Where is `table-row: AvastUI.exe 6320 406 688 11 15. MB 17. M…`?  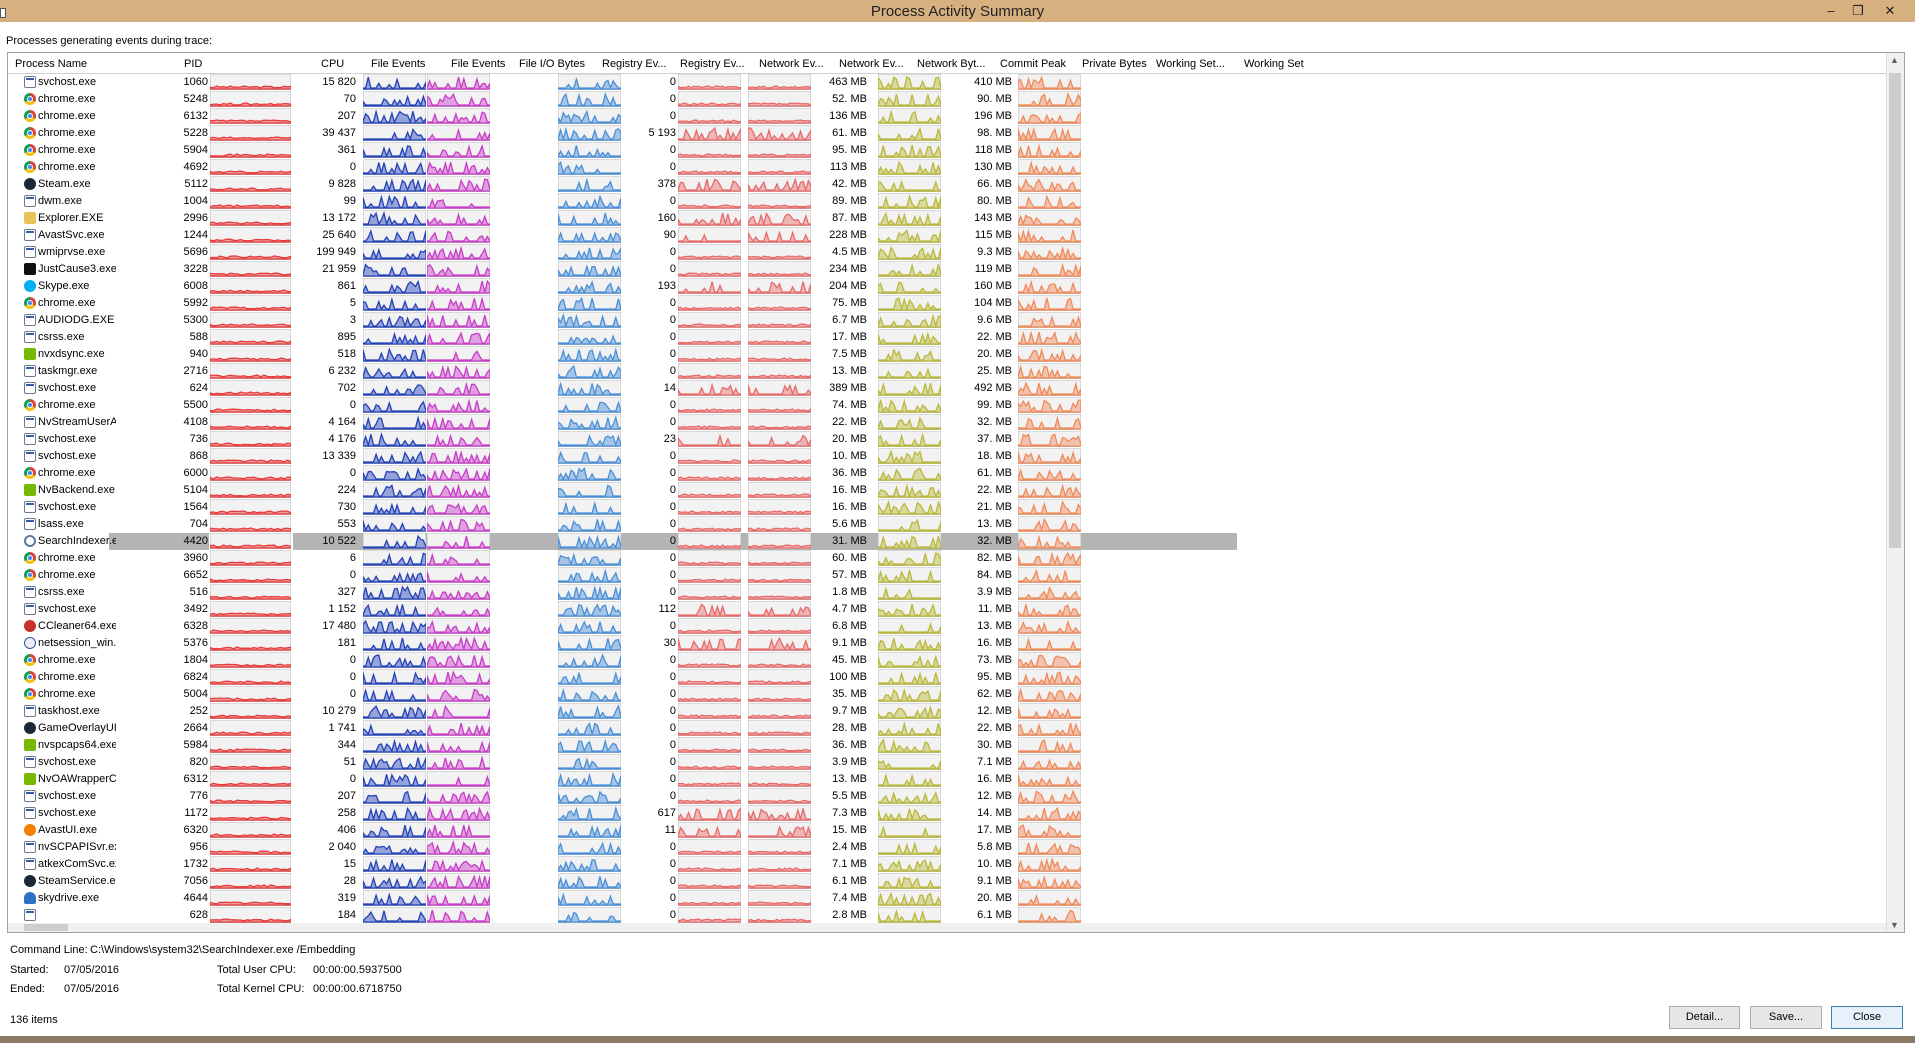
table-row: AvastUI.exe 6320 406 688 11 15. MB 17. M… is located at coordinates (947, 830).